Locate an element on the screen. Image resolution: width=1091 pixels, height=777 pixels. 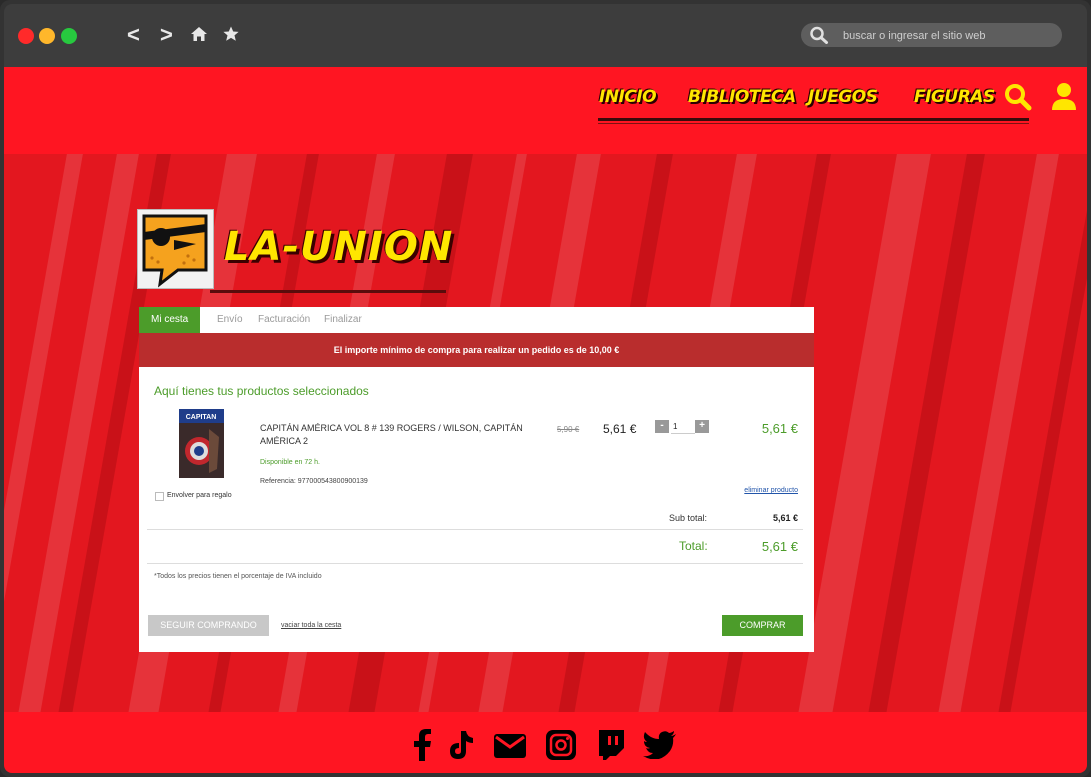
back-button: < is located at coordinates (133, 35).